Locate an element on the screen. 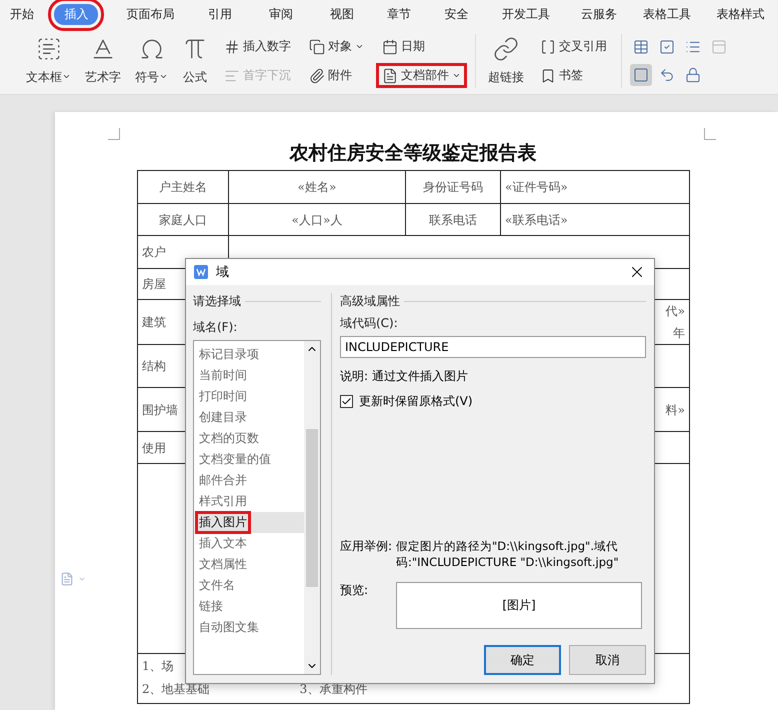  list-label: 域名(F): is located at coordinates (215, 327).